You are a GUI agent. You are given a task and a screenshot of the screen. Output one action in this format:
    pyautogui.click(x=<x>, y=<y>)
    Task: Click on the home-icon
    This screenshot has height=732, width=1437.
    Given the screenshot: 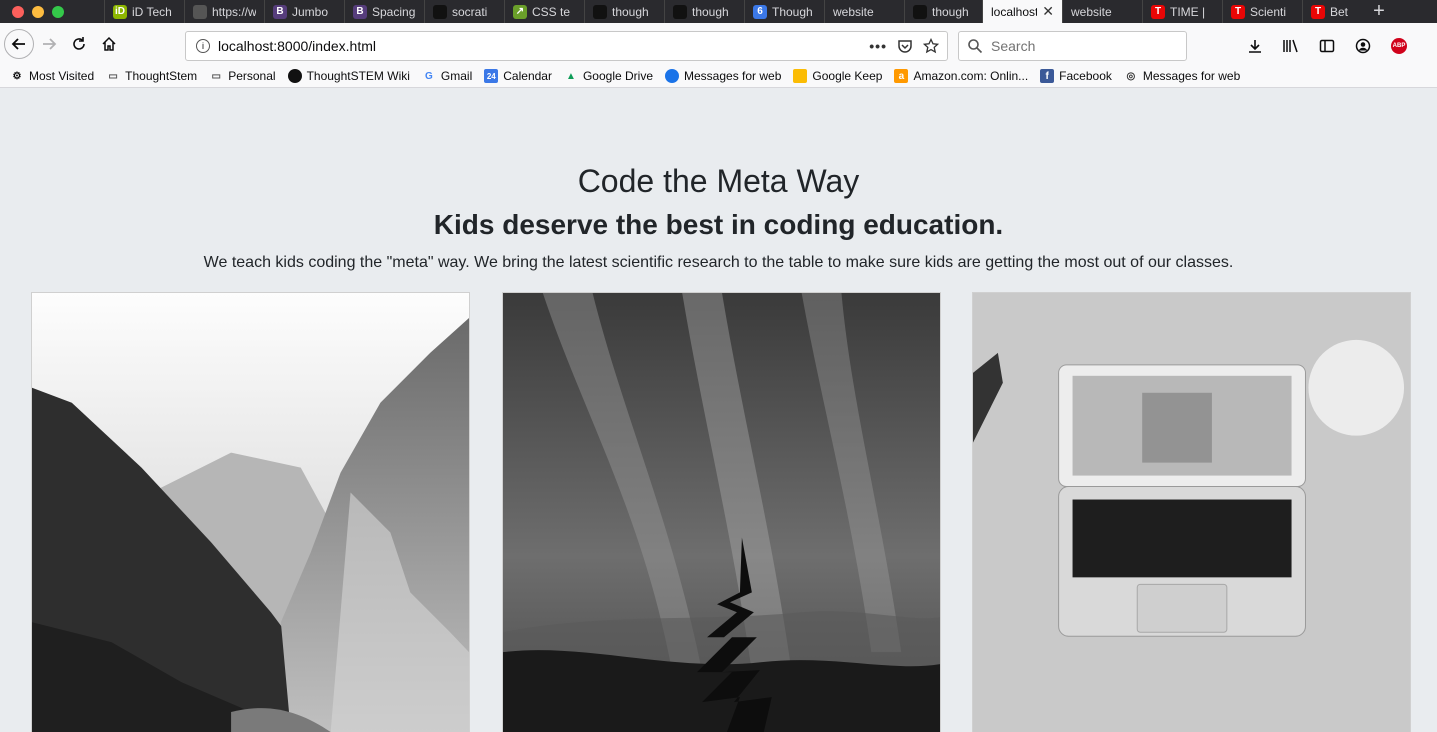 What is the action you would take?
    pyautogui.click(x=109, y=43)
    